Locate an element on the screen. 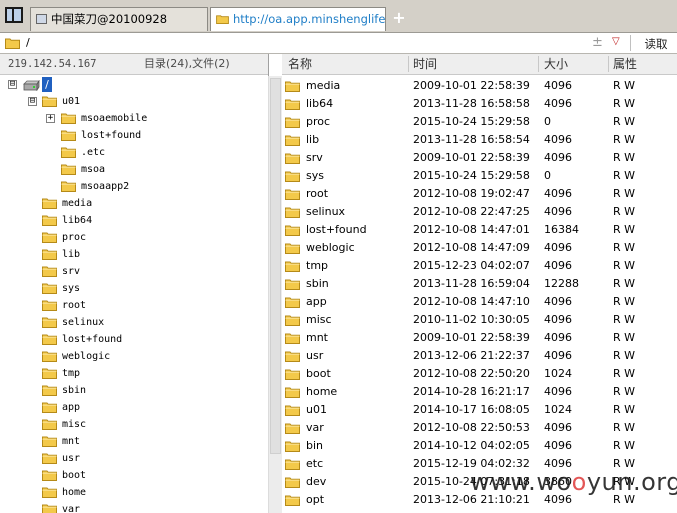  file-time: 2013-12-06 21:22:37 is located at coordinates (471, 355).